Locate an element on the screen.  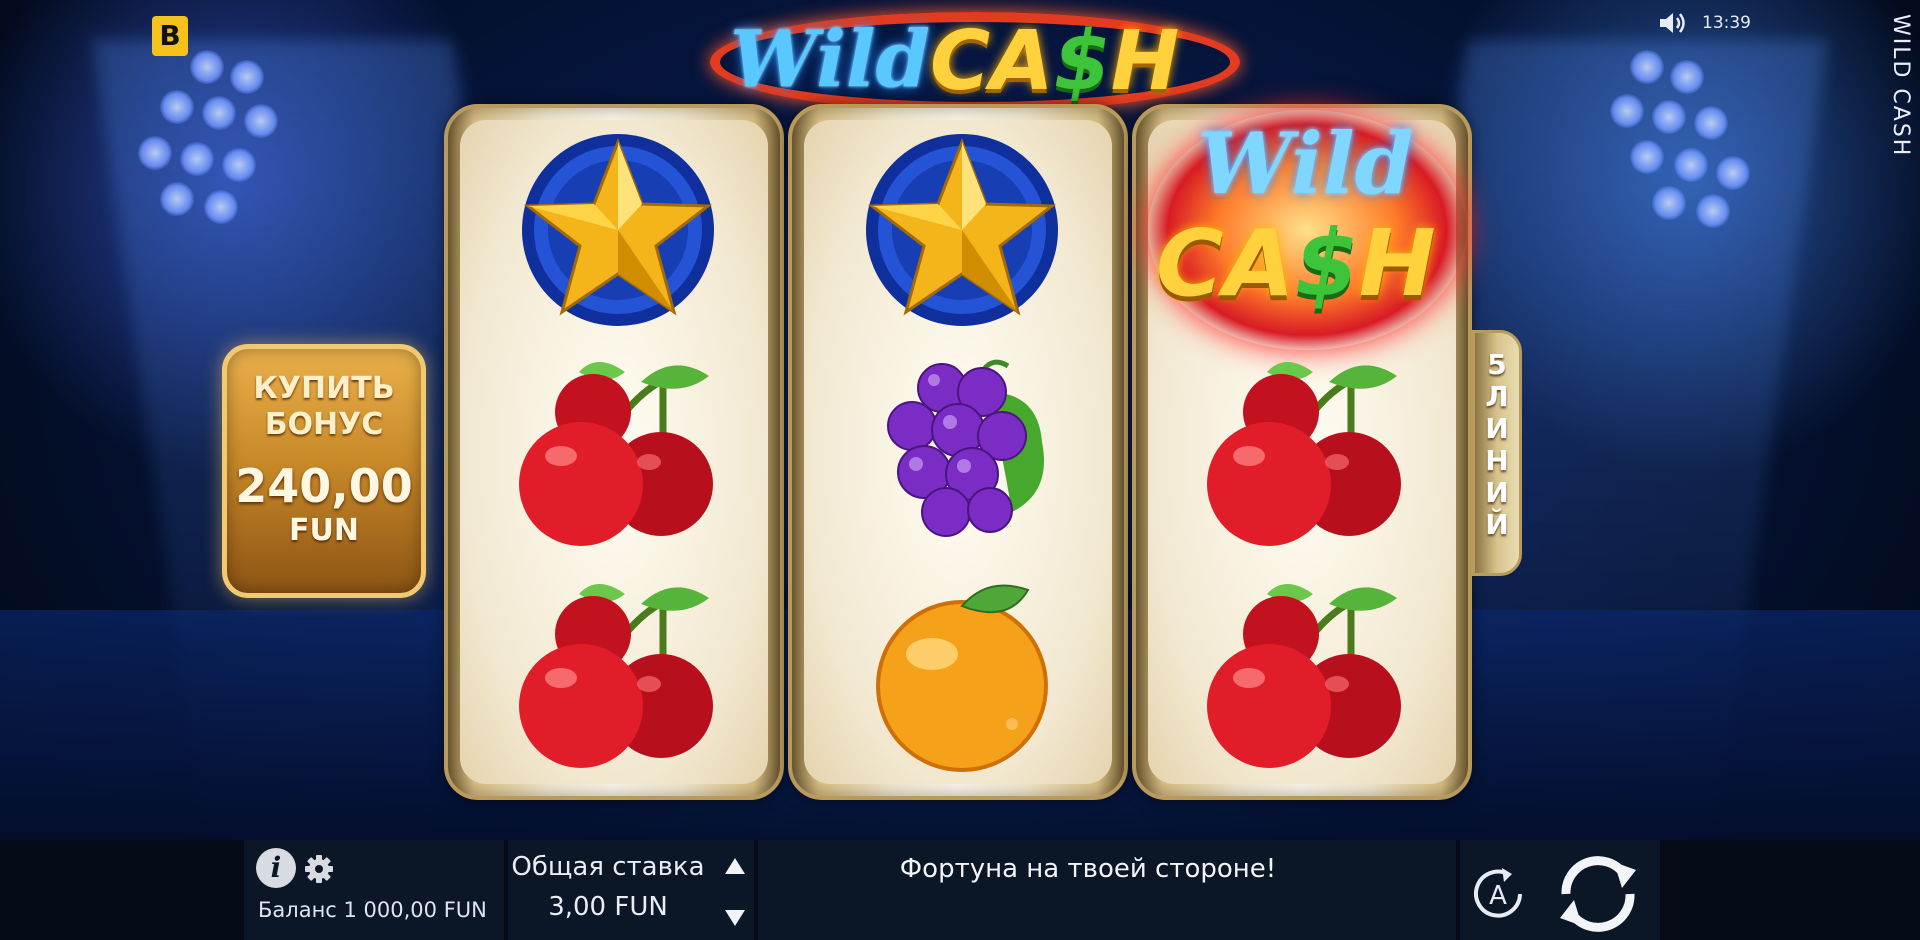
grapes-symbol-icon is located at coordinates (965, 448).